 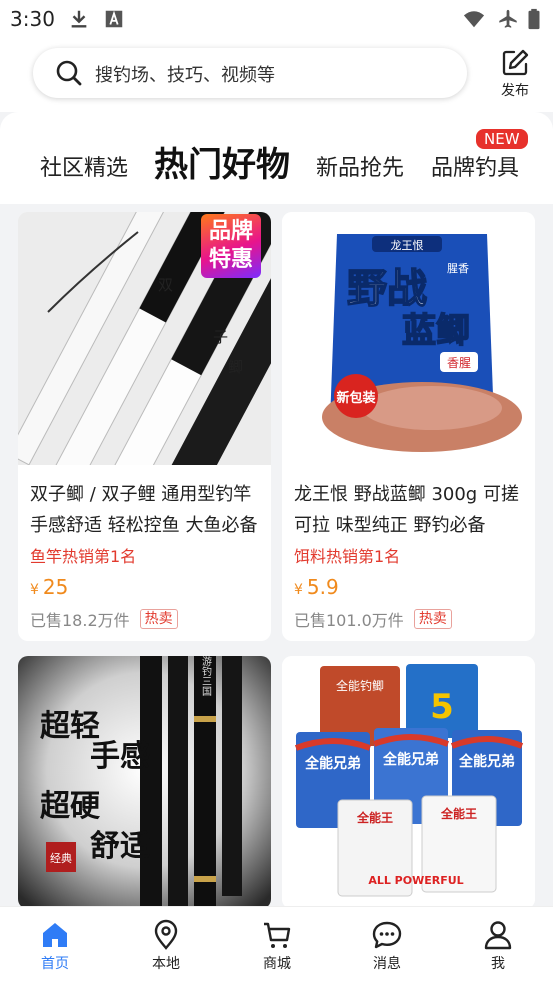 What do you see at coordinates (415, 880) in the screenshot?
I see `pack-english-label: ALL POWERFUL` at bounding box center [415, 880].